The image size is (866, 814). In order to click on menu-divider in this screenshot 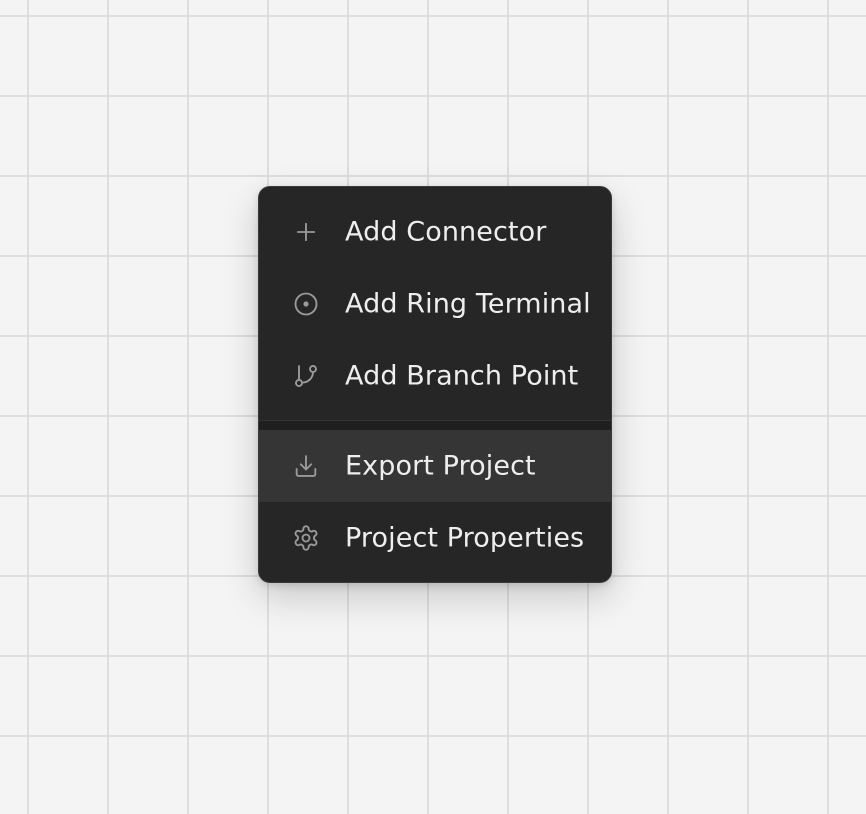, I will do `click(435, 425)`.